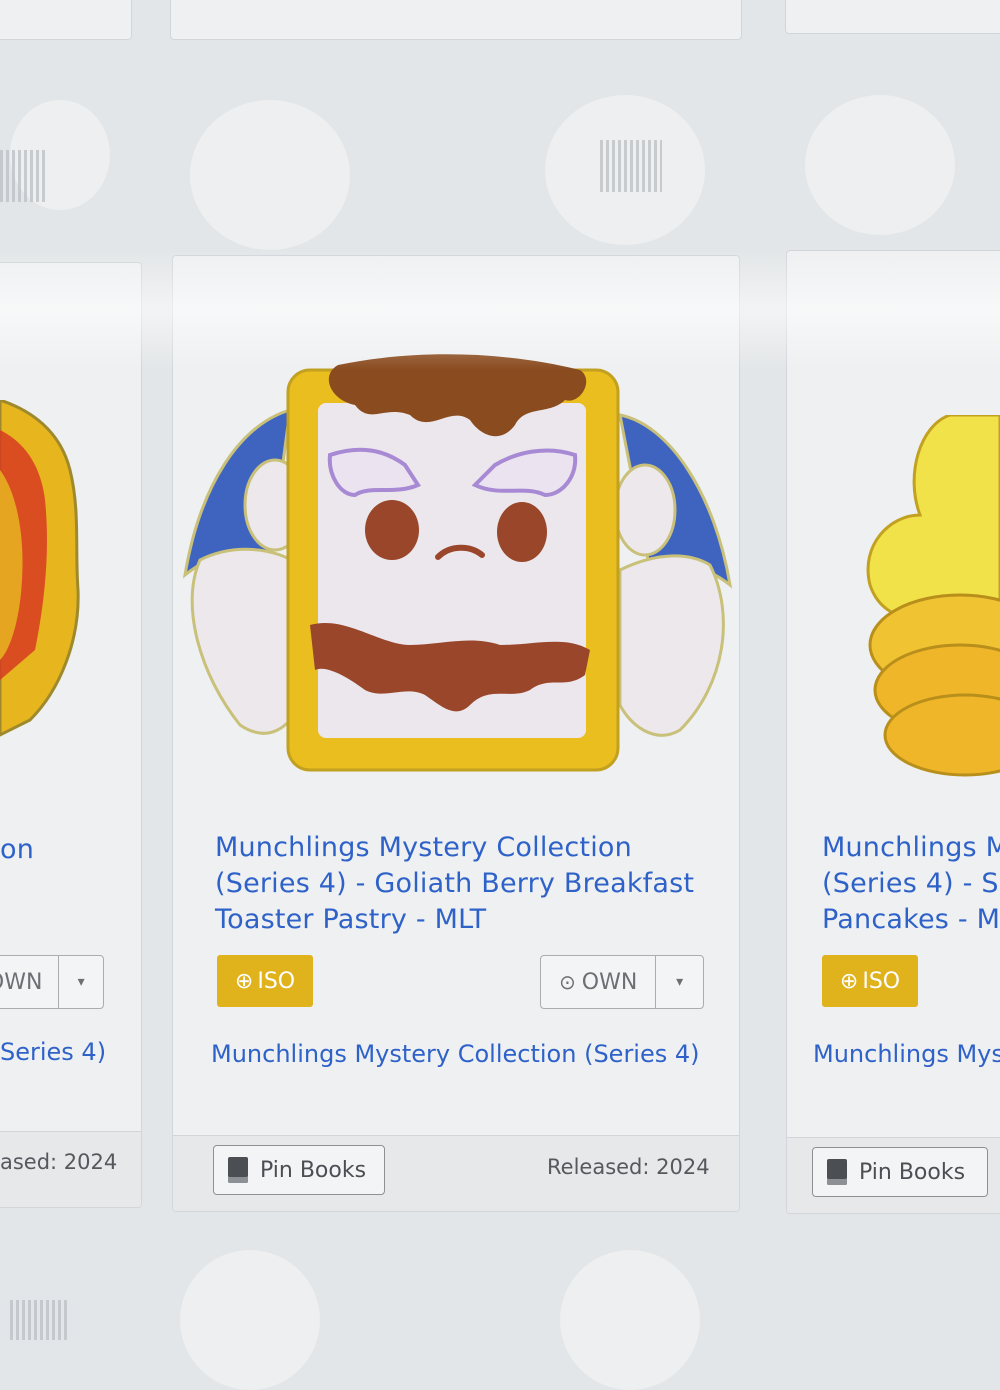  I want to click on own-button-left: OWN, so click(30, 982).